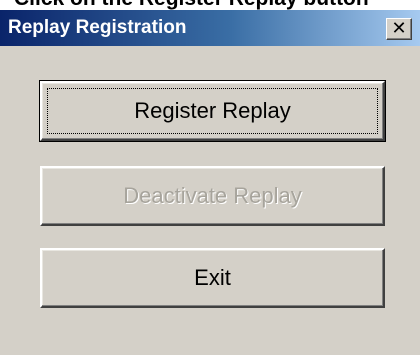 This screenshot has width=420, height=355. I want to click on deactivate-replay-label: Deactivate Replay, so click(212, 195).